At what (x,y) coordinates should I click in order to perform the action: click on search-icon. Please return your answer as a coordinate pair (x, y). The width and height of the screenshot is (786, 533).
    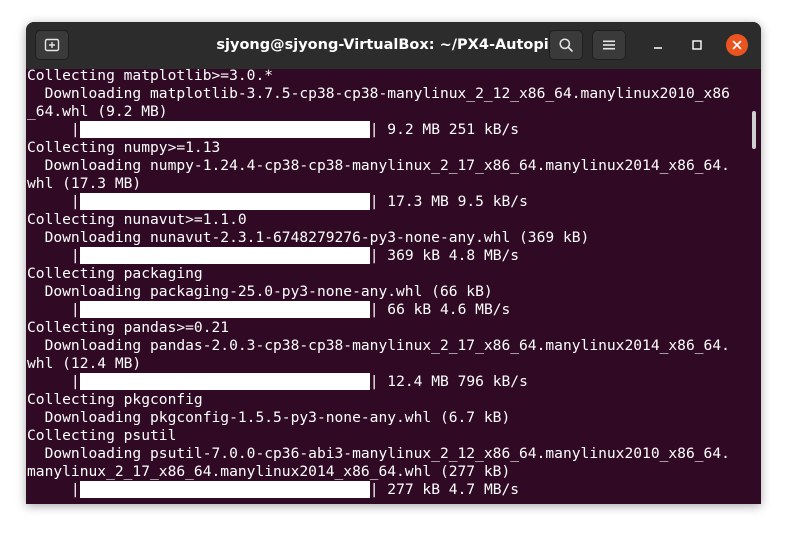
    Looking at the image, I should click on (566, 45).